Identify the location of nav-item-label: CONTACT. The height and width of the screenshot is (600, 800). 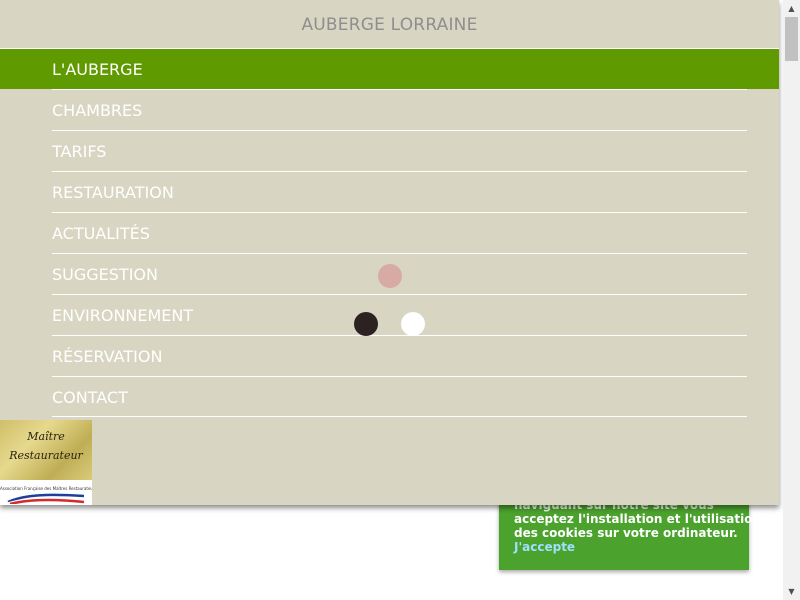
(90, 397).